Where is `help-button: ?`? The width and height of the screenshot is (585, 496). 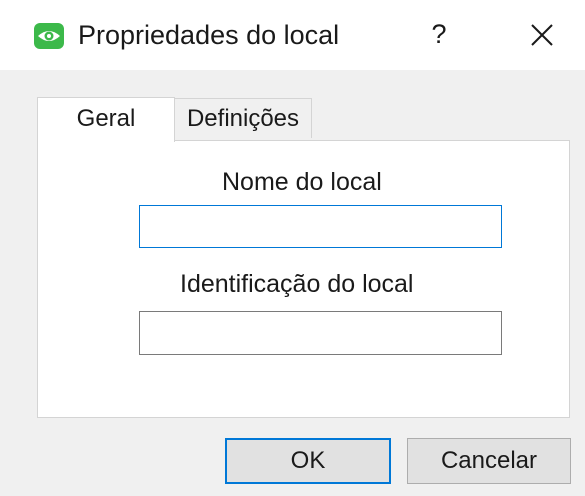
help-button: ? is located at coordinates (439, 34).